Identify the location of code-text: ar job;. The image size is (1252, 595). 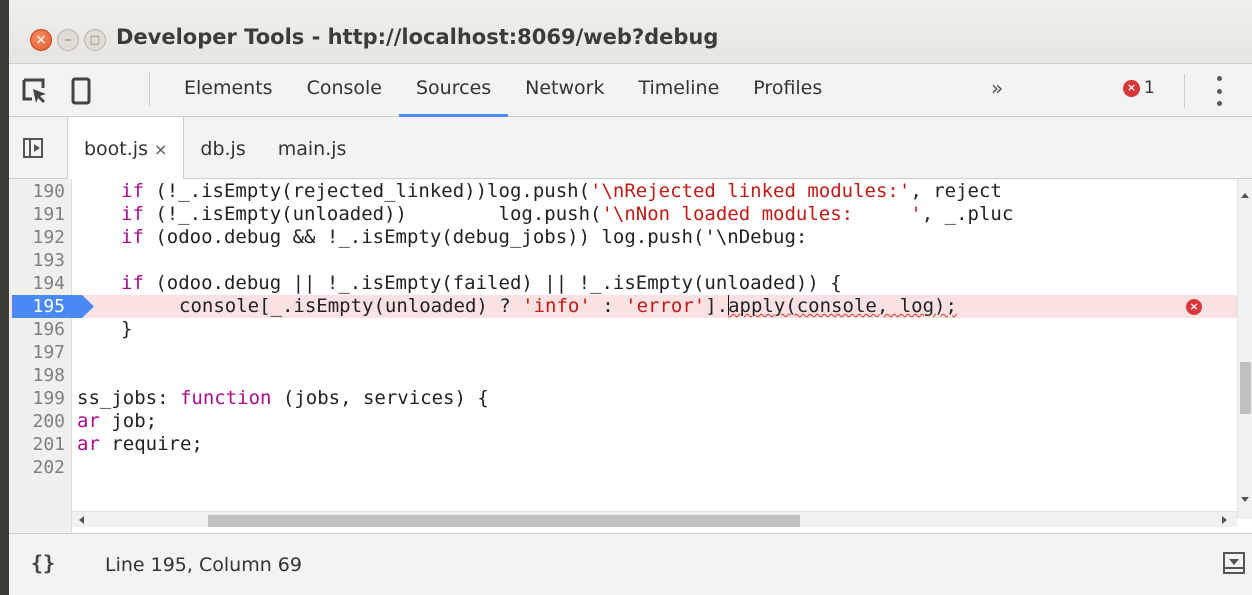
(117, 421).